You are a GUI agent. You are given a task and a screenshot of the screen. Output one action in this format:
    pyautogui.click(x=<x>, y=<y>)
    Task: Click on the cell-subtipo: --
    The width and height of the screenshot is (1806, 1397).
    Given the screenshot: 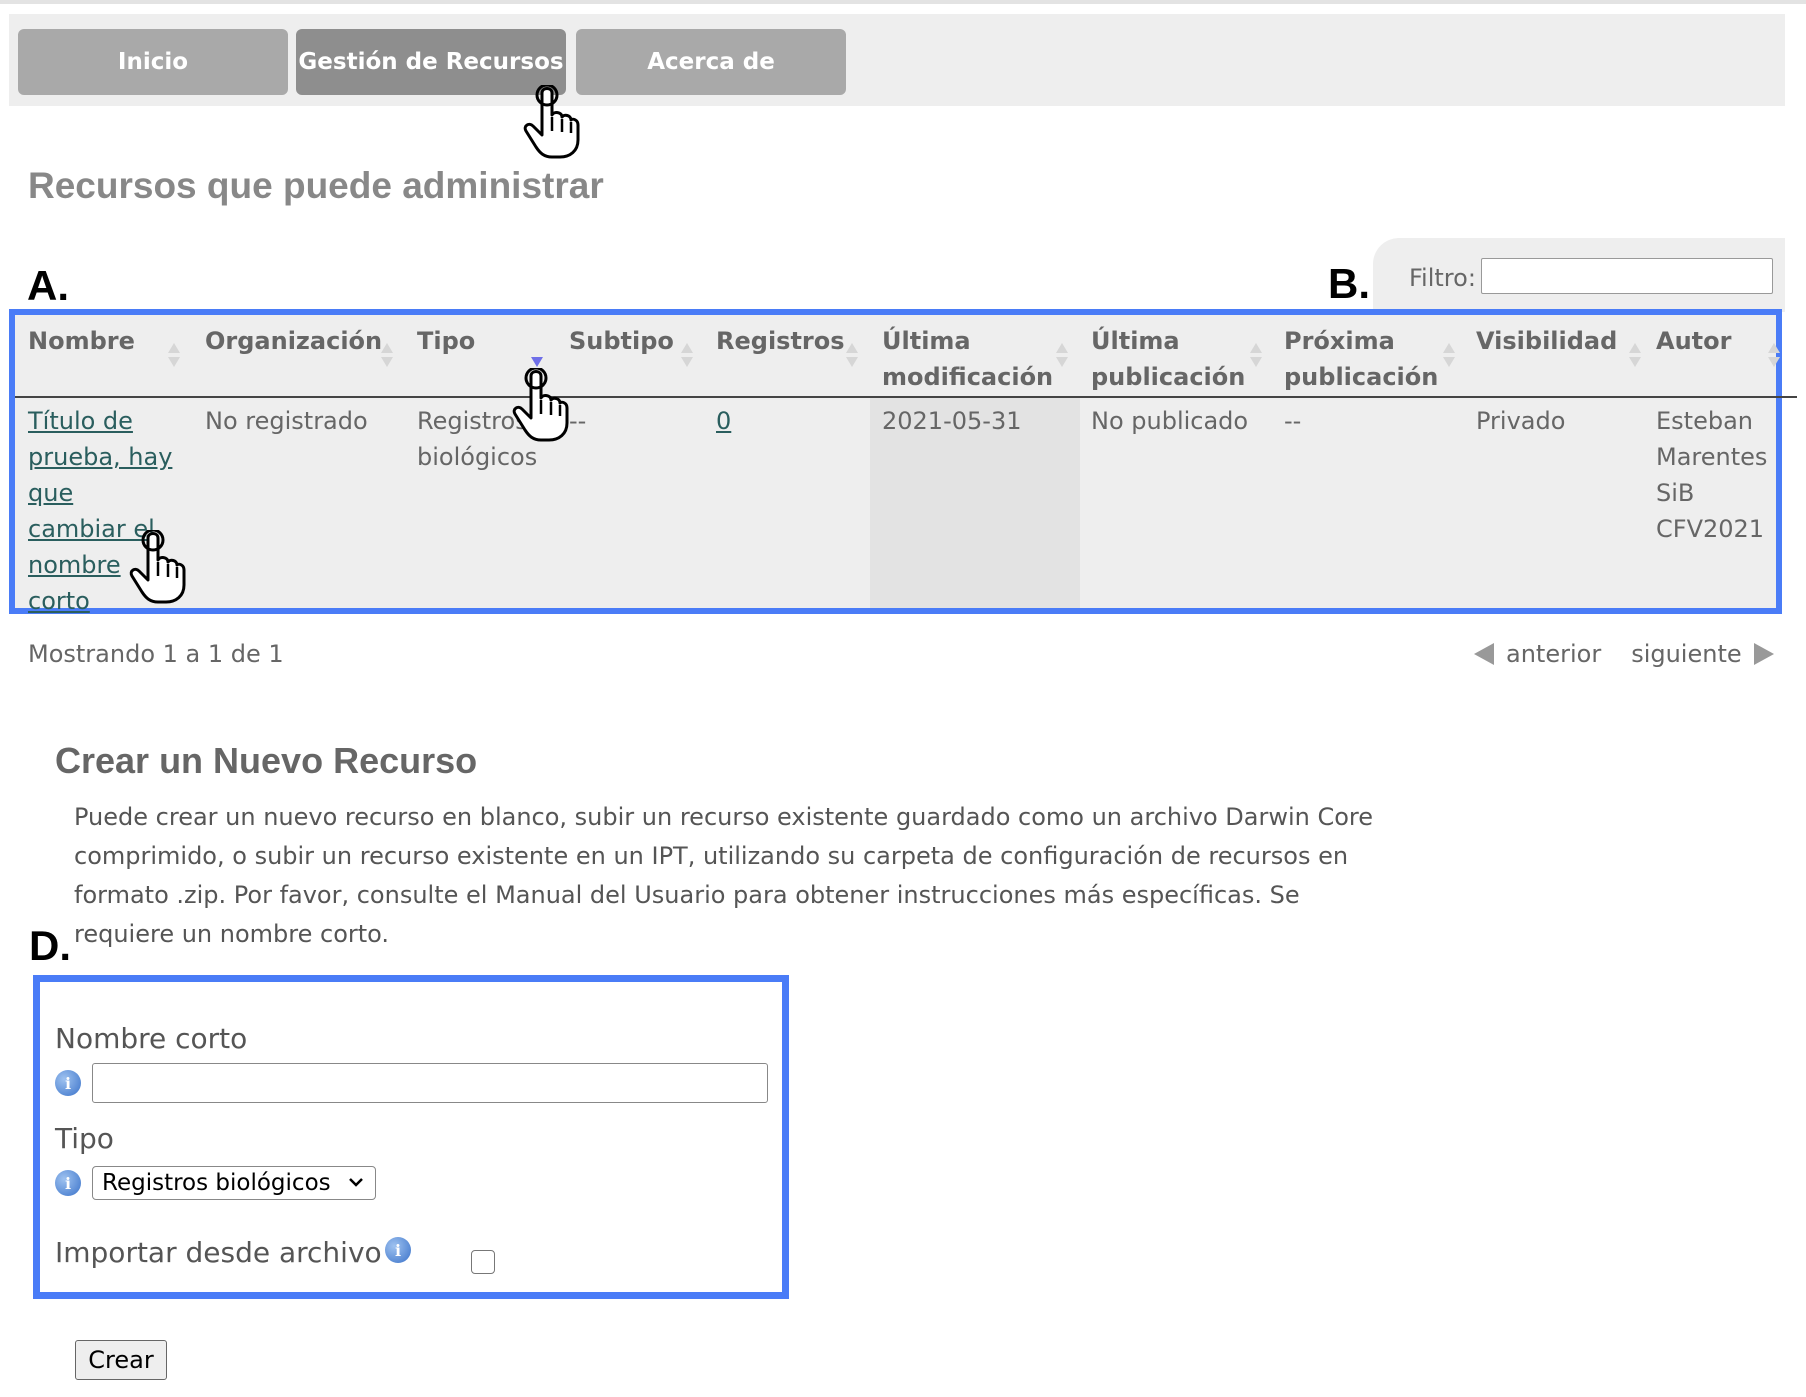 What is the action you would take?
    pyautogui.click(x=578, y=421)
    